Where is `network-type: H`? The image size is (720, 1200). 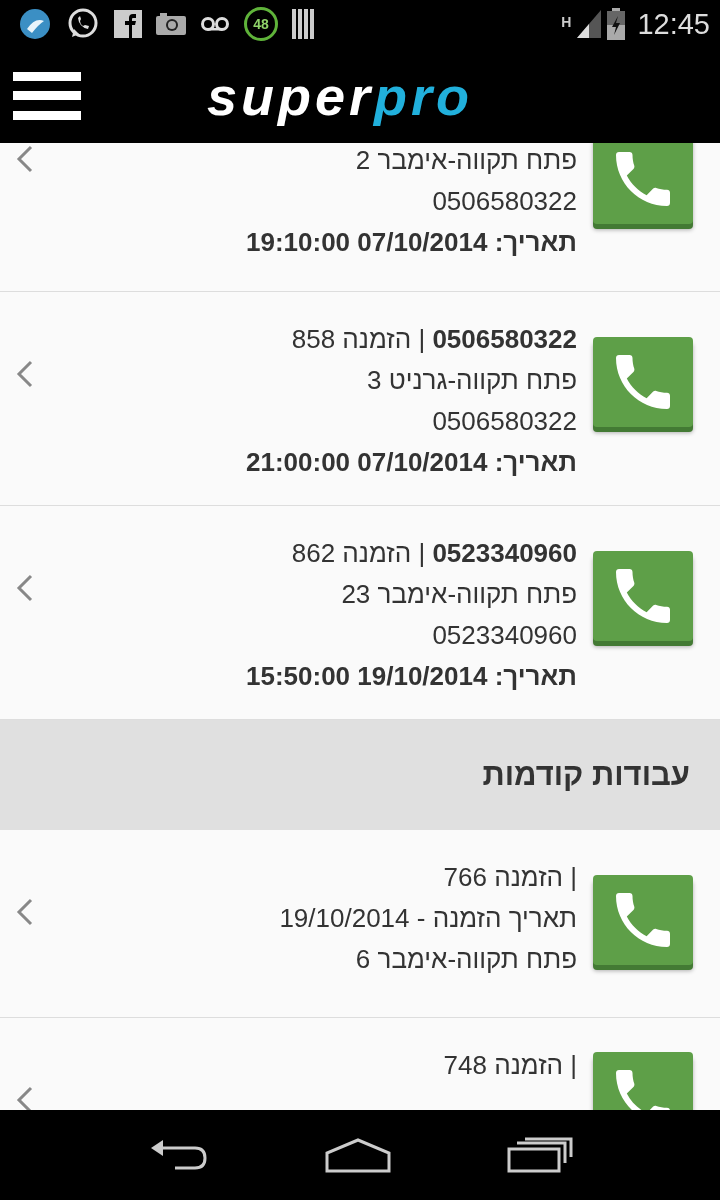
network-type: H is located at coordinates (566, 21).